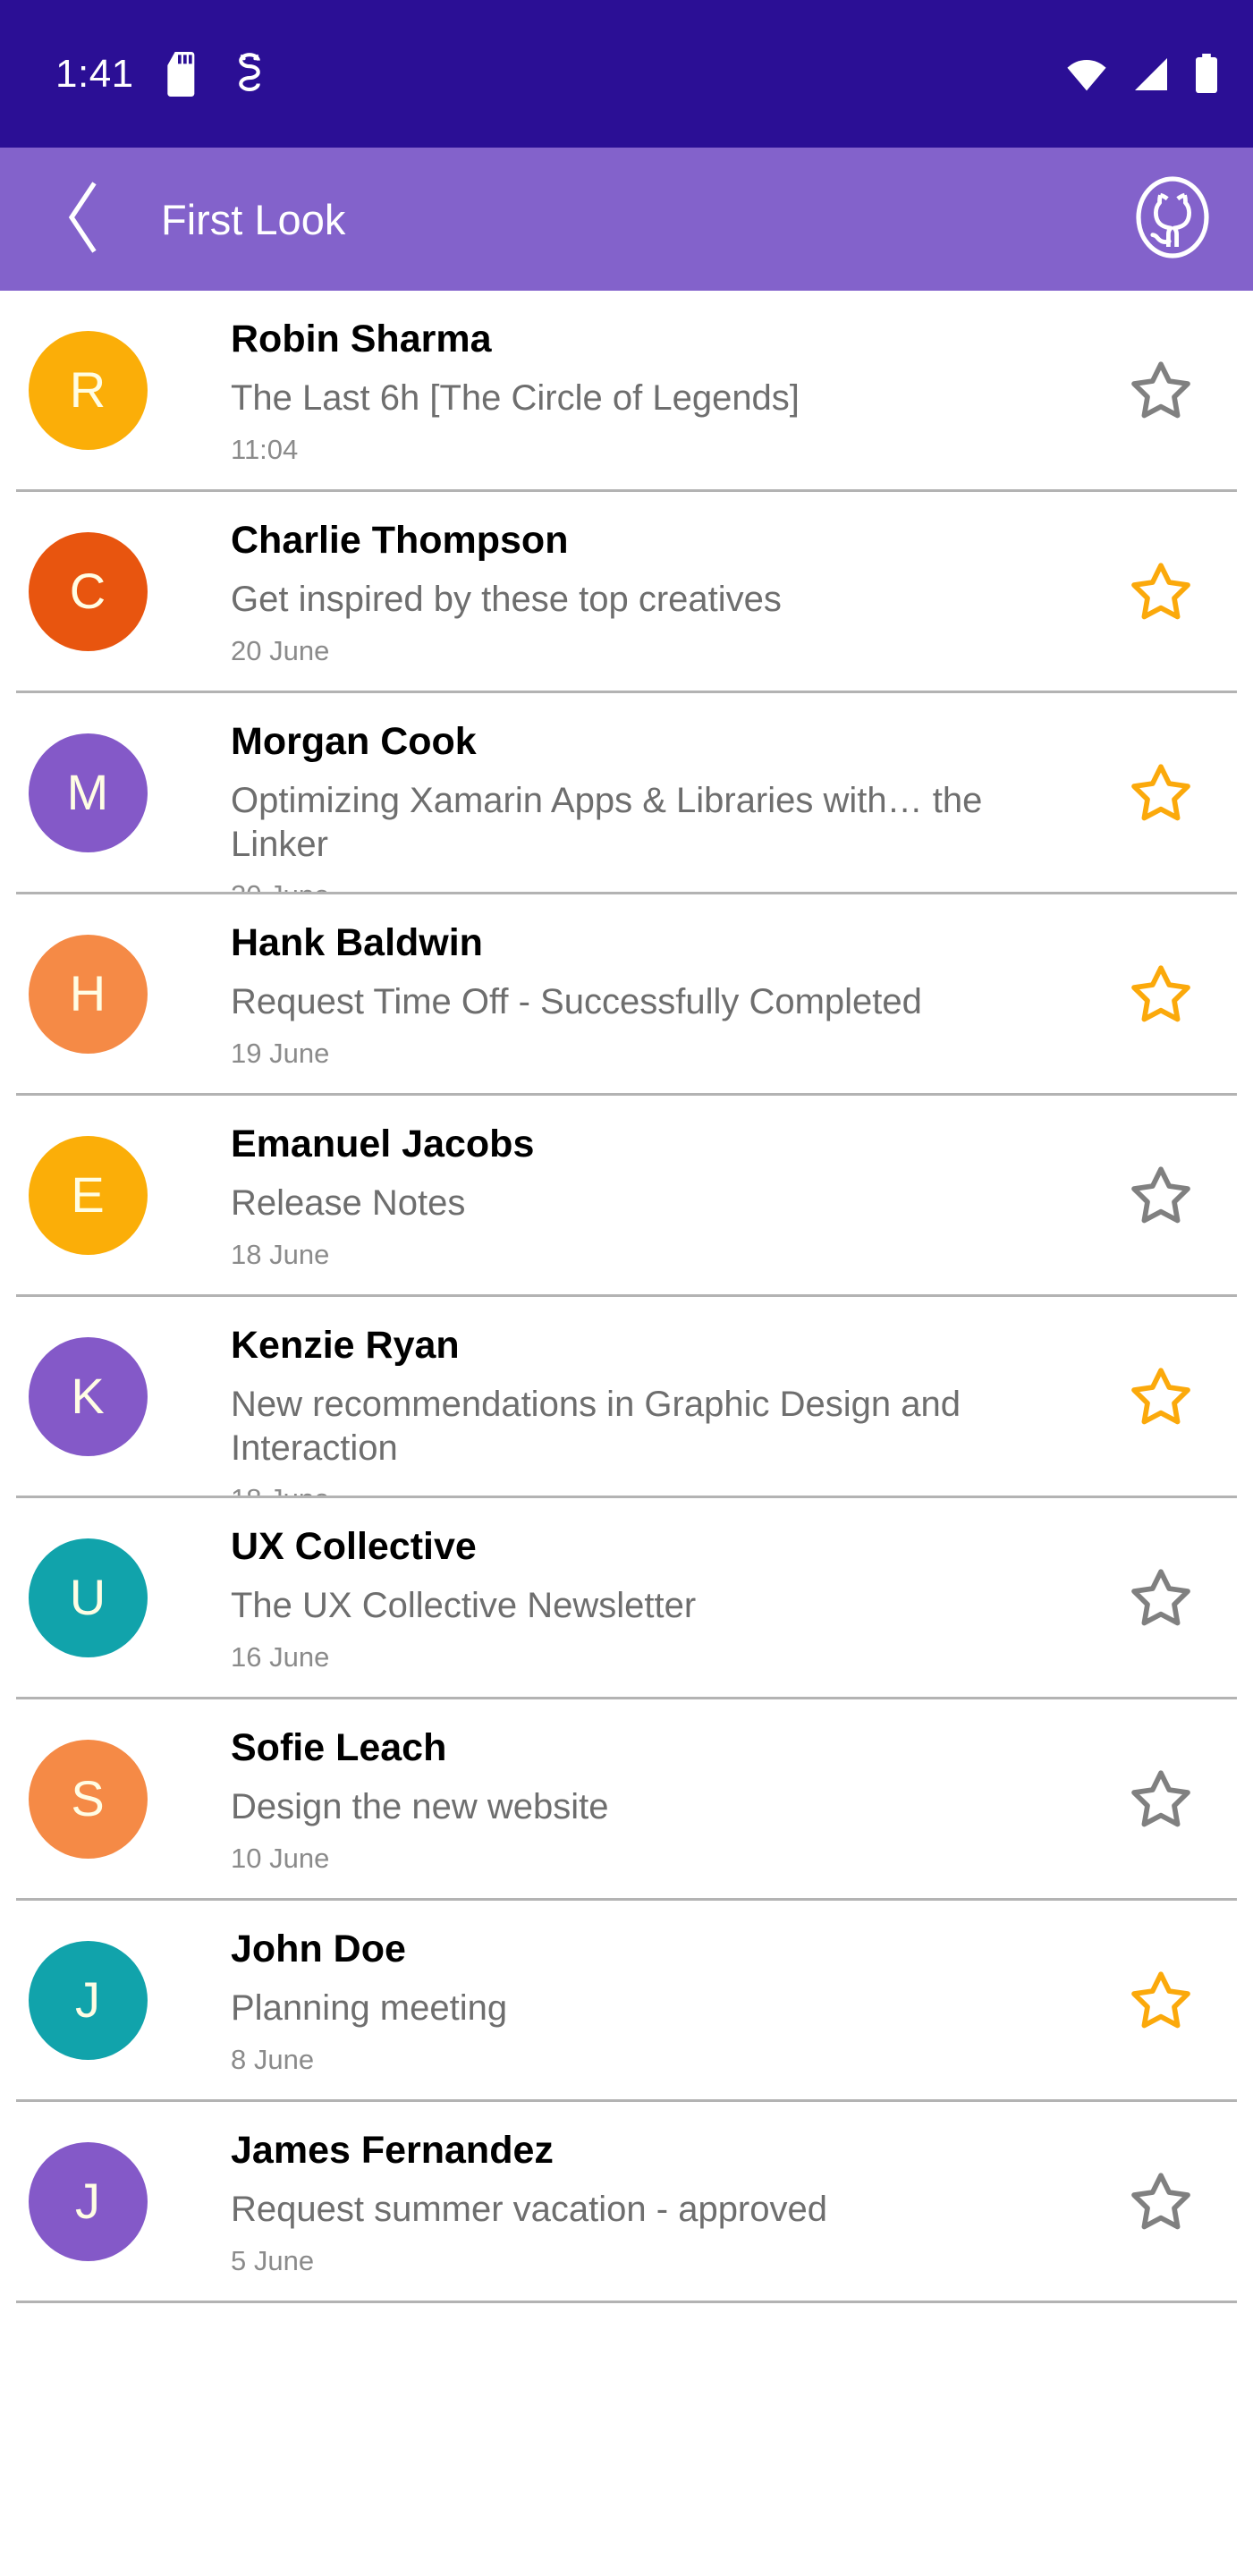 The height and width of the screenshot is (2576, 1253). What do you see at coordinates (626, 219) in the screenshot?
I see `app-bar: First Look` at bounding box center [626, 219].